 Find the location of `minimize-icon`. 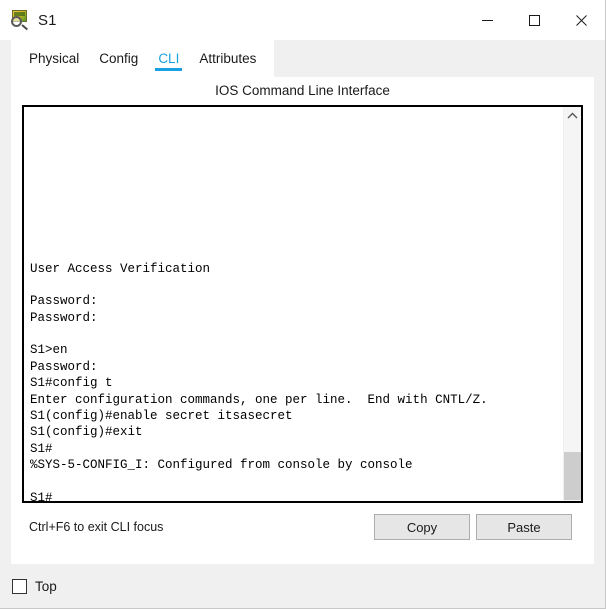

minimize-icon is located at coordinates (487, 20).